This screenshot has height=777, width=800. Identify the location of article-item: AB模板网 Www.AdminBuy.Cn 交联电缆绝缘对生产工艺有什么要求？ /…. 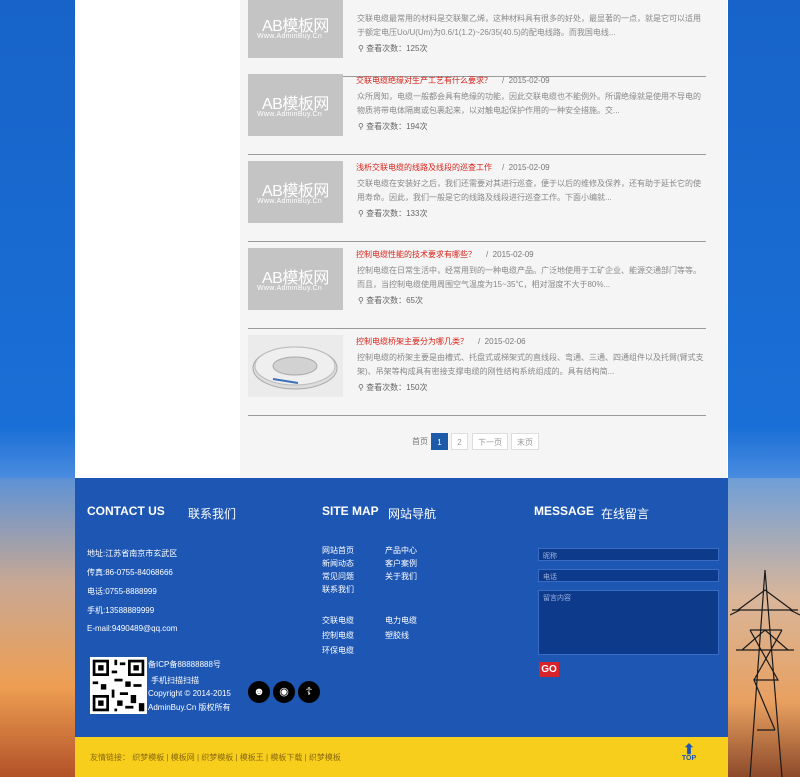
(477, 113).